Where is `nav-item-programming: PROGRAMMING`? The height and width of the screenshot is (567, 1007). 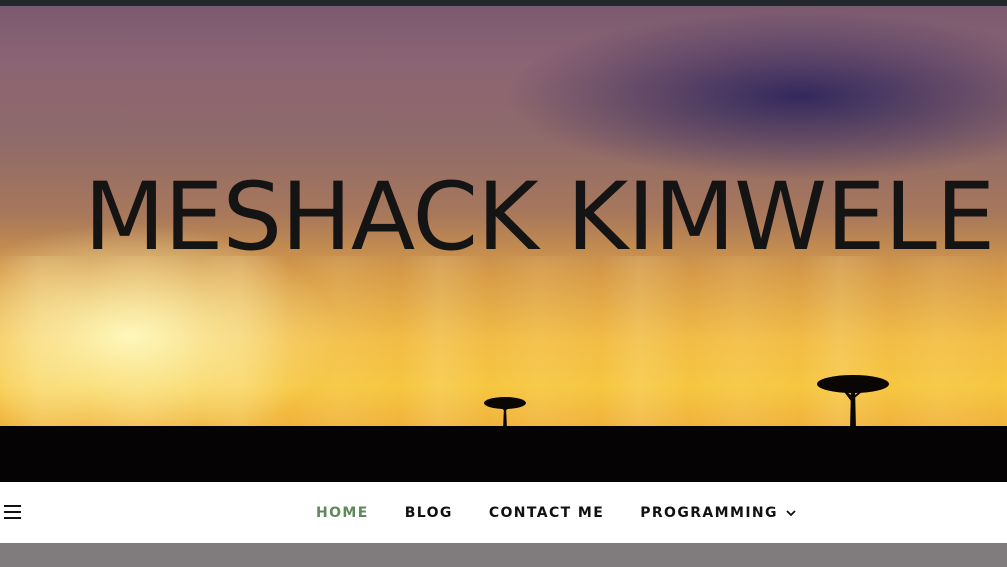
nav-item-programming: PROGRAMMING is located at coordinates (718, 513).